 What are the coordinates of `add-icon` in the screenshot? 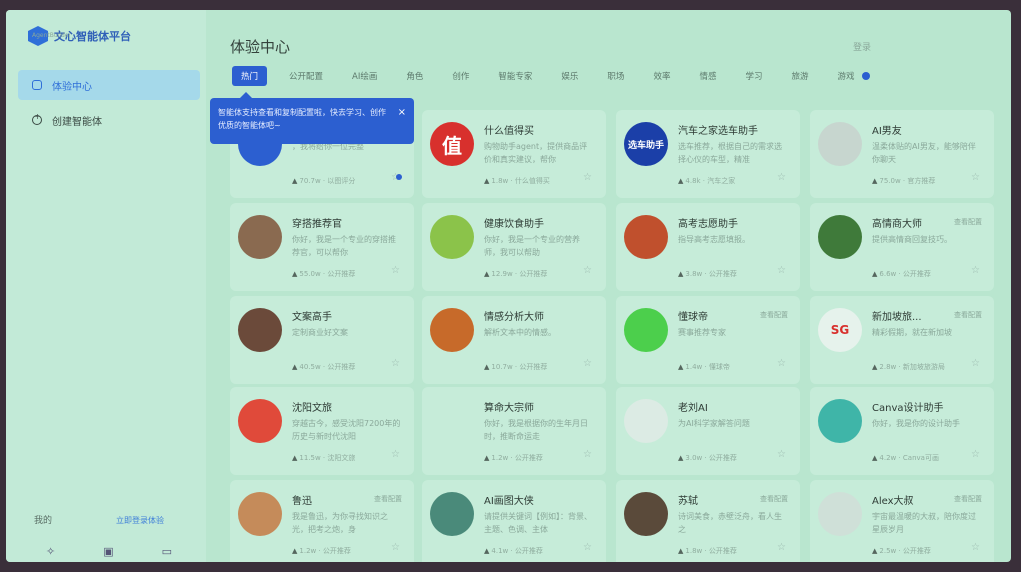 It's located at (37, 118).